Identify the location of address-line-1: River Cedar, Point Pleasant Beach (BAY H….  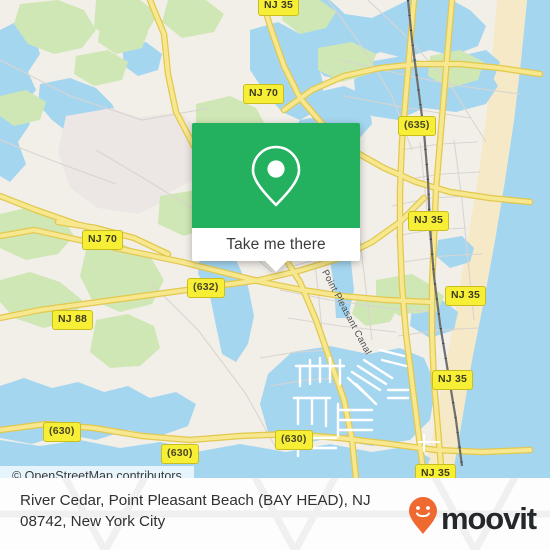
(195, 500).